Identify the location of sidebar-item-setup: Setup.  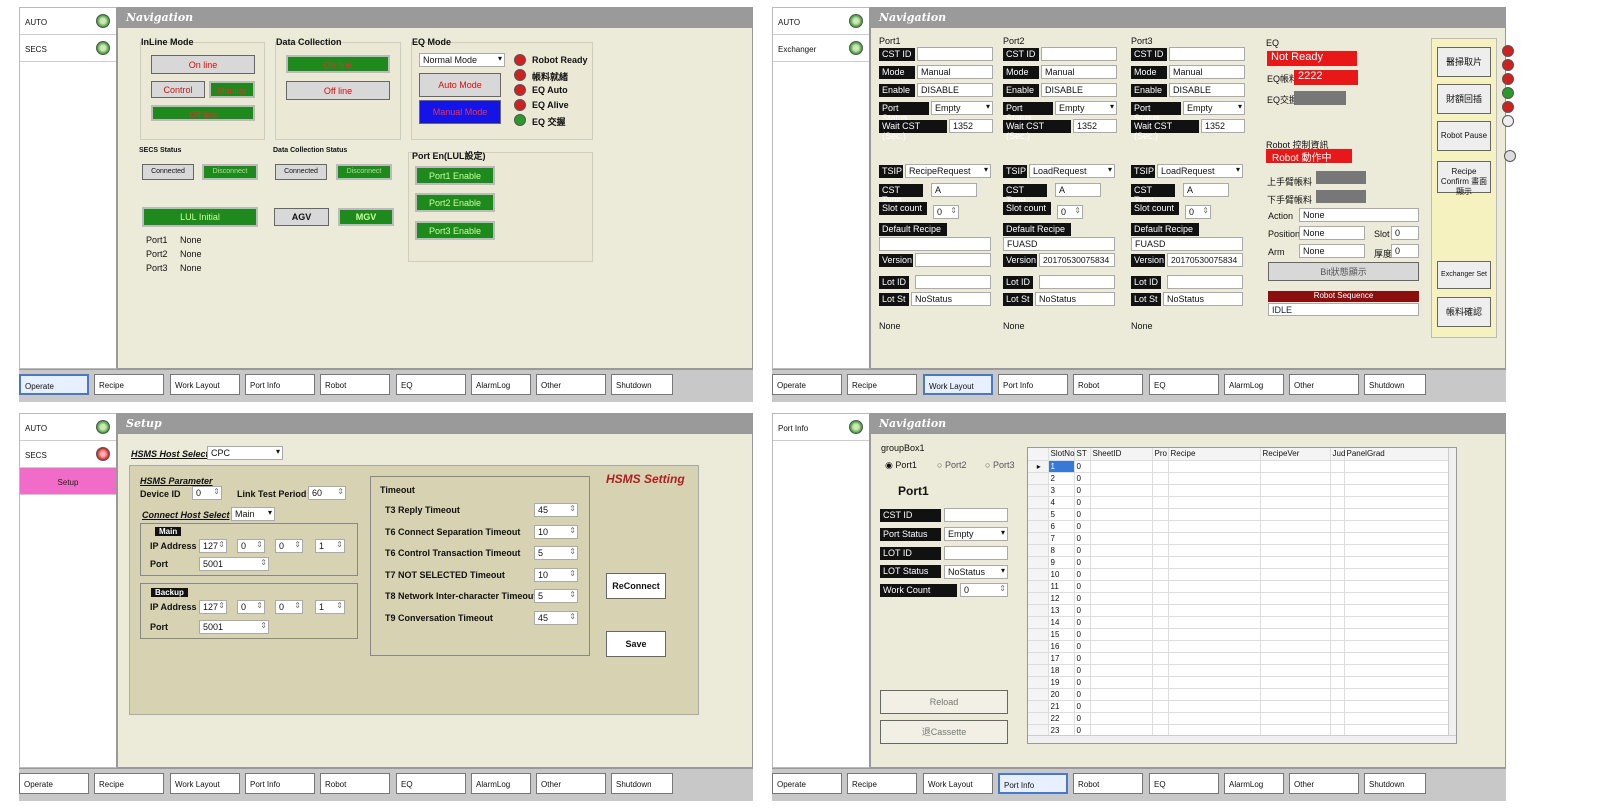
(68, 481).